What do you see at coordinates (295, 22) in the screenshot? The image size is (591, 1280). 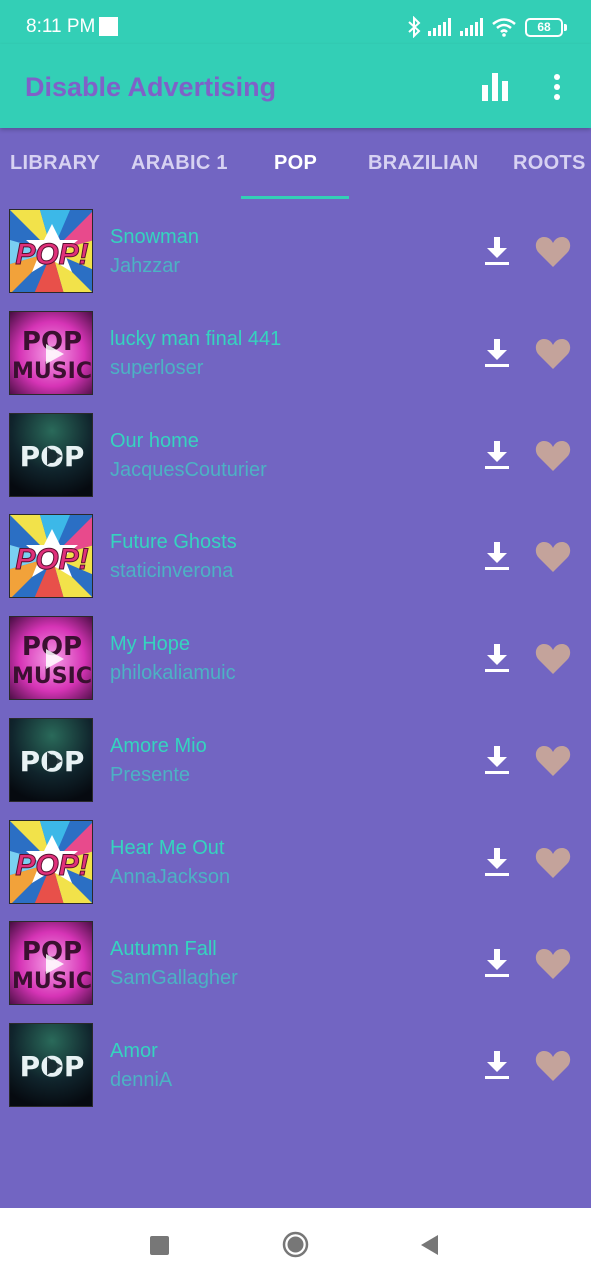 I see `status-bar: 8:11 PM 68` at bounding box center [295, 22].